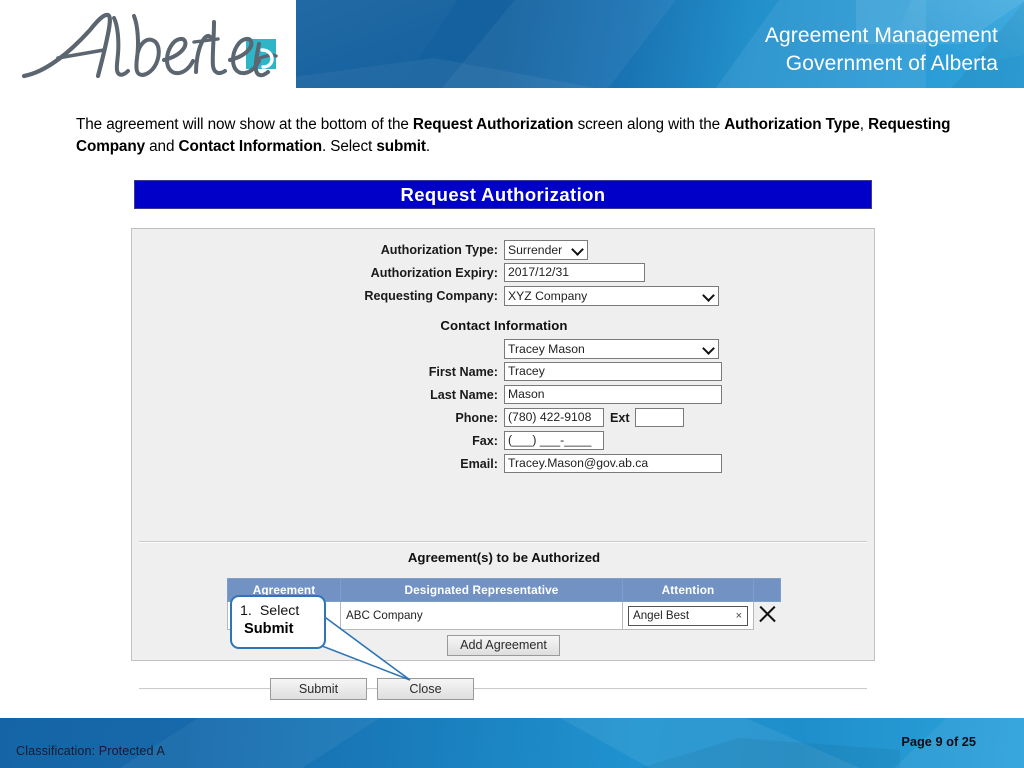 The height and width of the screenshot is (768, 1024). I want to click on ext-input, so click(659, 417).